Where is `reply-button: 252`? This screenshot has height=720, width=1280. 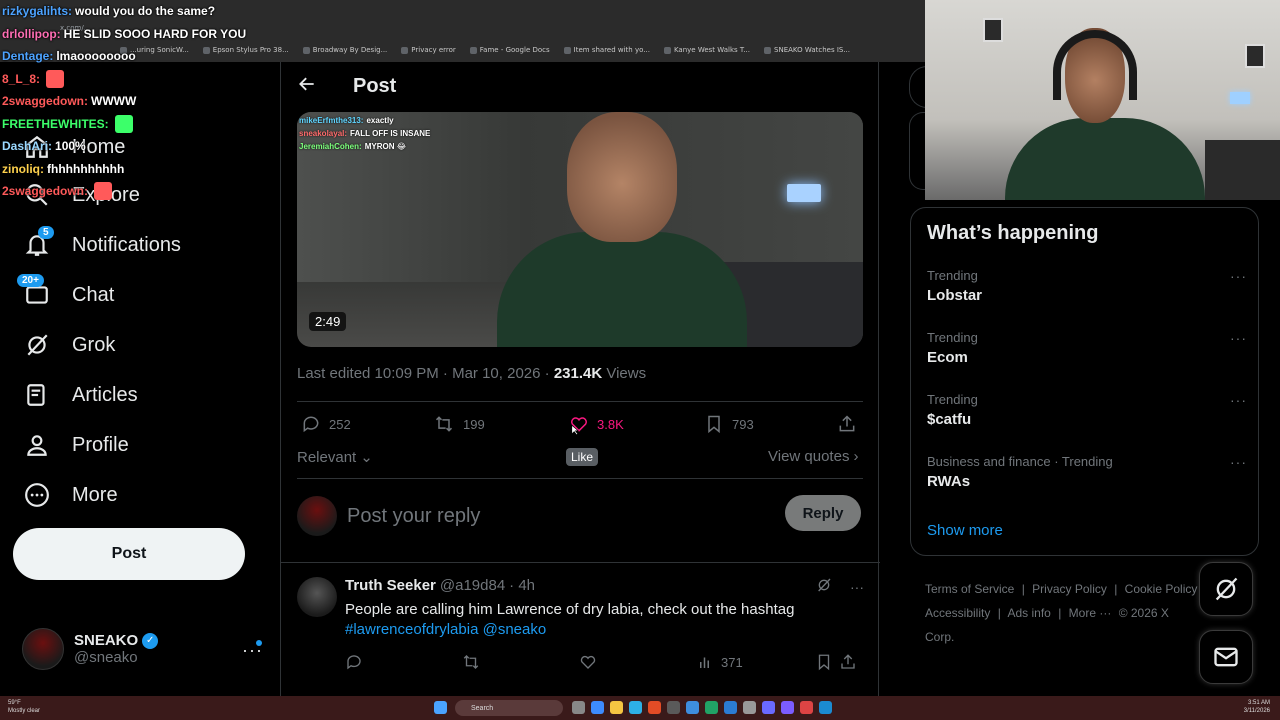 reply-button: 252 is located at coordinates (326, 424).